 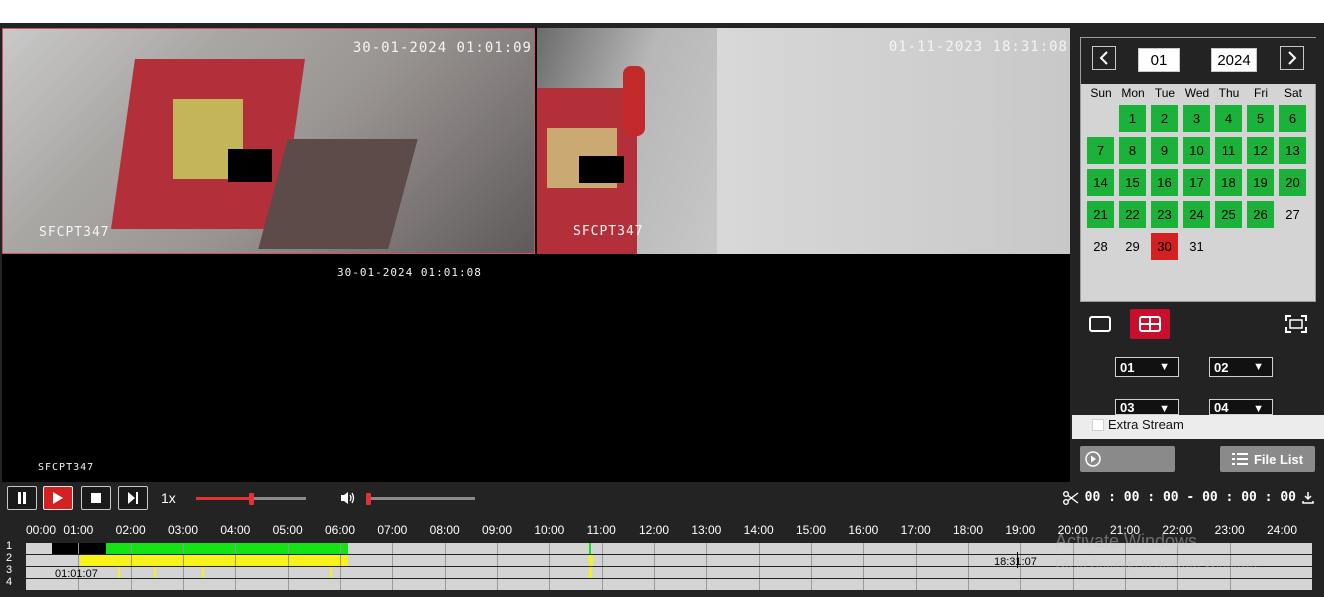 I want to click on hour-label: 23:00, so click(x=1229, y=530).